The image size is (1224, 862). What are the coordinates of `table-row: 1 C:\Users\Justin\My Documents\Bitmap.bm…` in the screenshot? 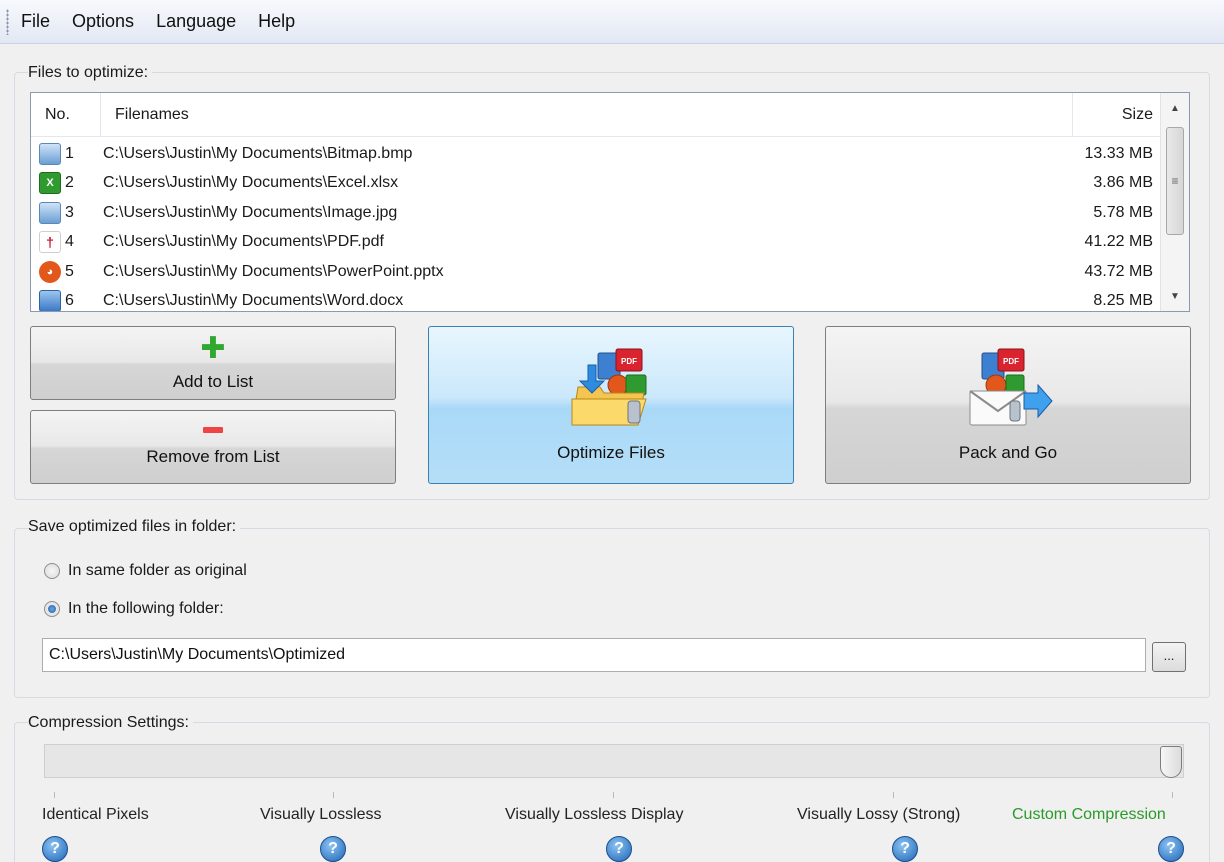 It's located at (596, 154).